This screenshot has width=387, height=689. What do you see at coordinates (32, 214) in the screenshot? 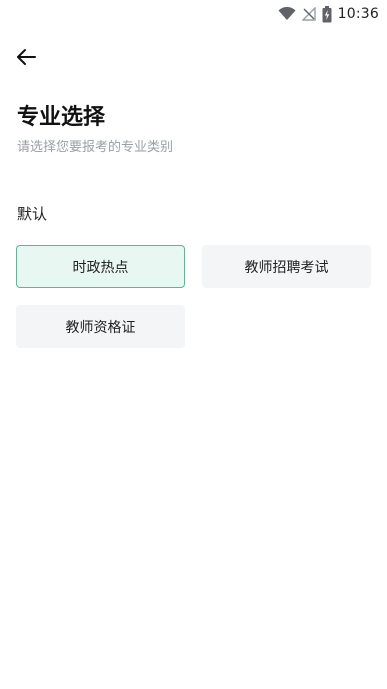
I see `section-label: 默认` at bounding box center [32, 214].